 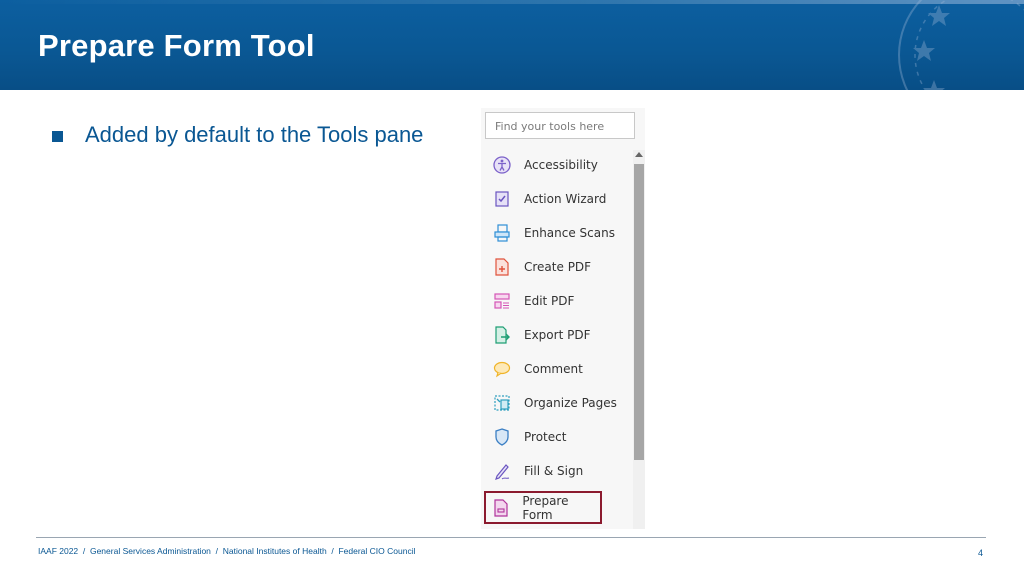 I want to click on page-number: 4, so click(x=981, y=553).